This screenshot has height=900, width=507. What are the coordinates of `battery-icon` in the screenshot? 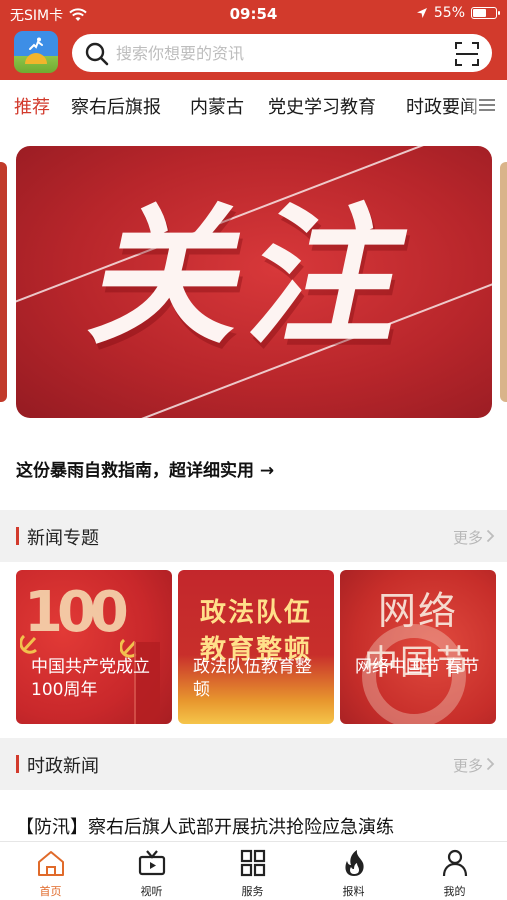 It's located at (485, 13).